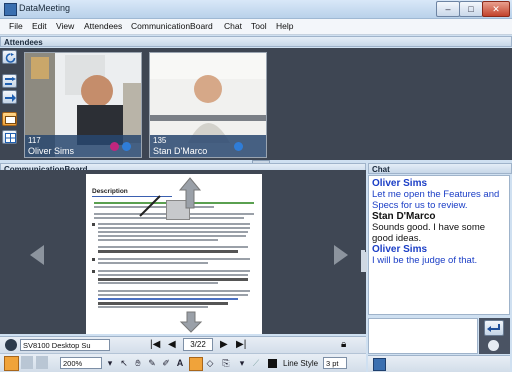 This screenshot has width=512, height=372. Describe the element at coordinates (9, 97) in the screenshot. I see `transfer-icon` at that location.